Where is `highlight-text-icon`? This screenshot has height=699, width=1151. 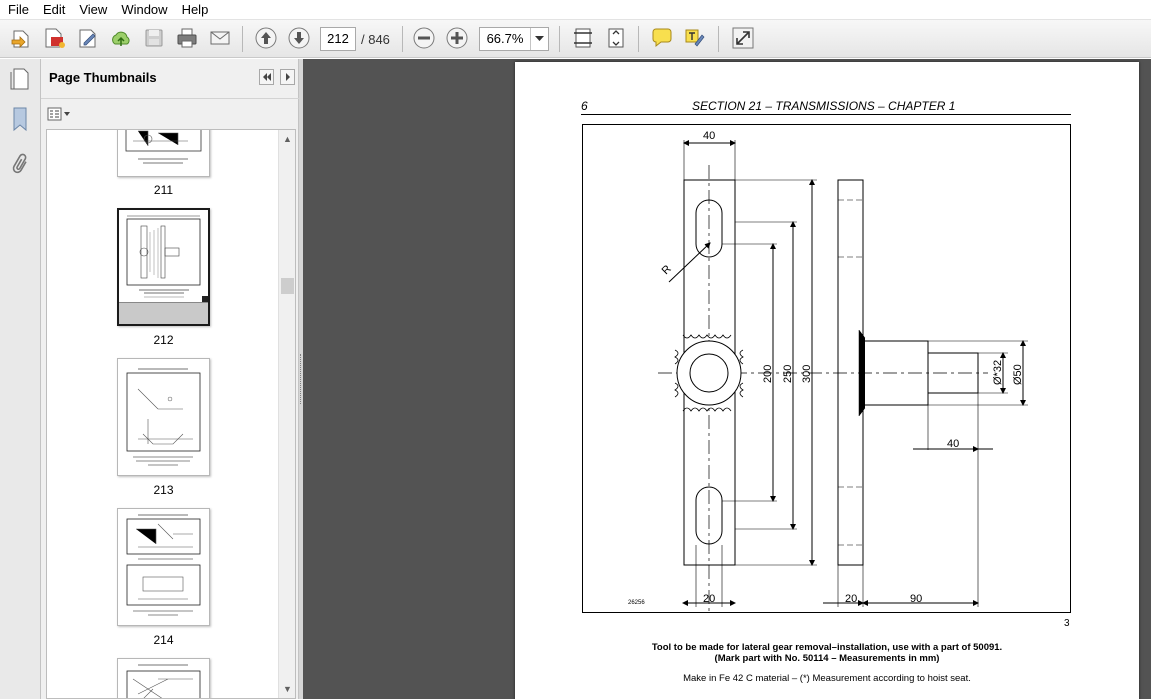
highlight-text-icon is located at coordinates (695, 38).